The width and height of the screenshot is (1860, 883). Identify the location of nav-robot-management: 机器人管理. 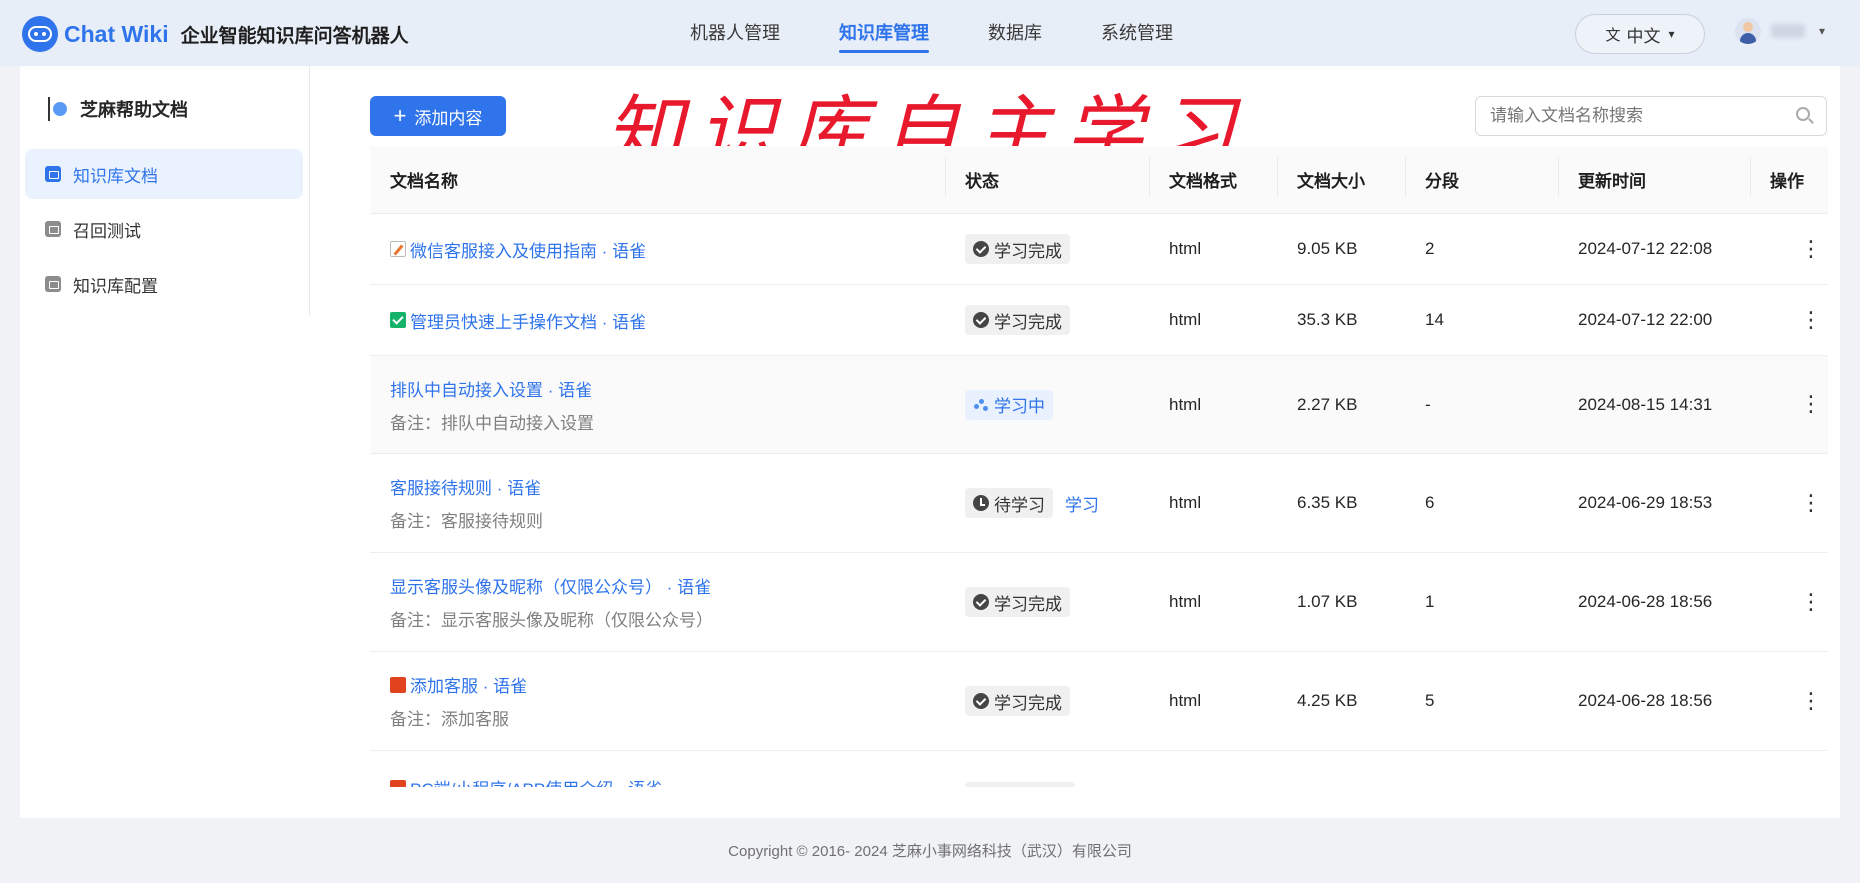
(735, 33).